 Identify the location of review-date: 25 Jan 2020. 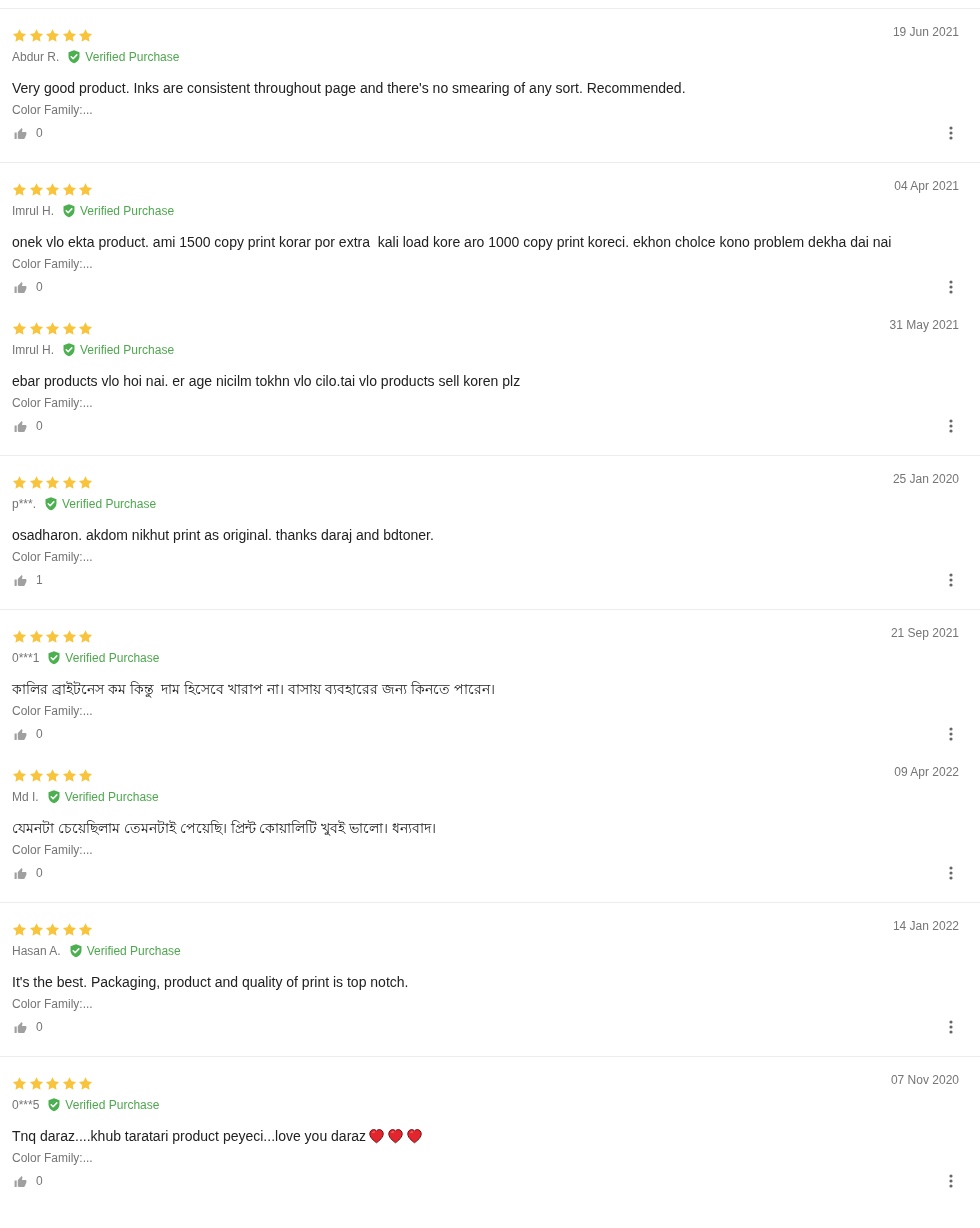
(925, 479).